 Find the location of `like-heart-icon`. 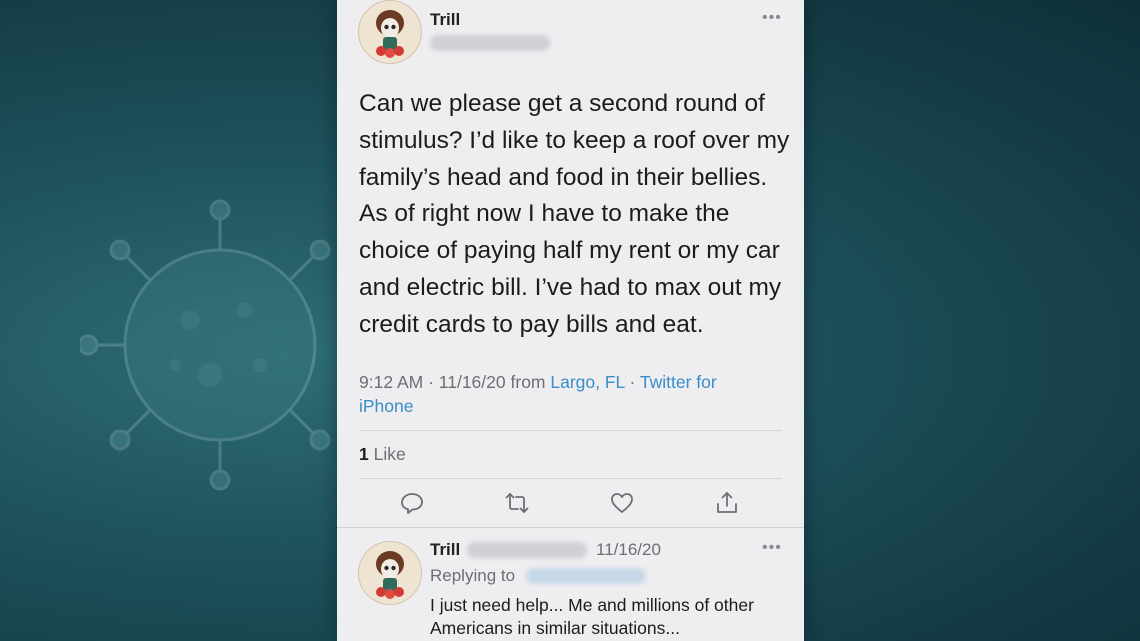

like-heart-icon is located at coordinates (622, 503).